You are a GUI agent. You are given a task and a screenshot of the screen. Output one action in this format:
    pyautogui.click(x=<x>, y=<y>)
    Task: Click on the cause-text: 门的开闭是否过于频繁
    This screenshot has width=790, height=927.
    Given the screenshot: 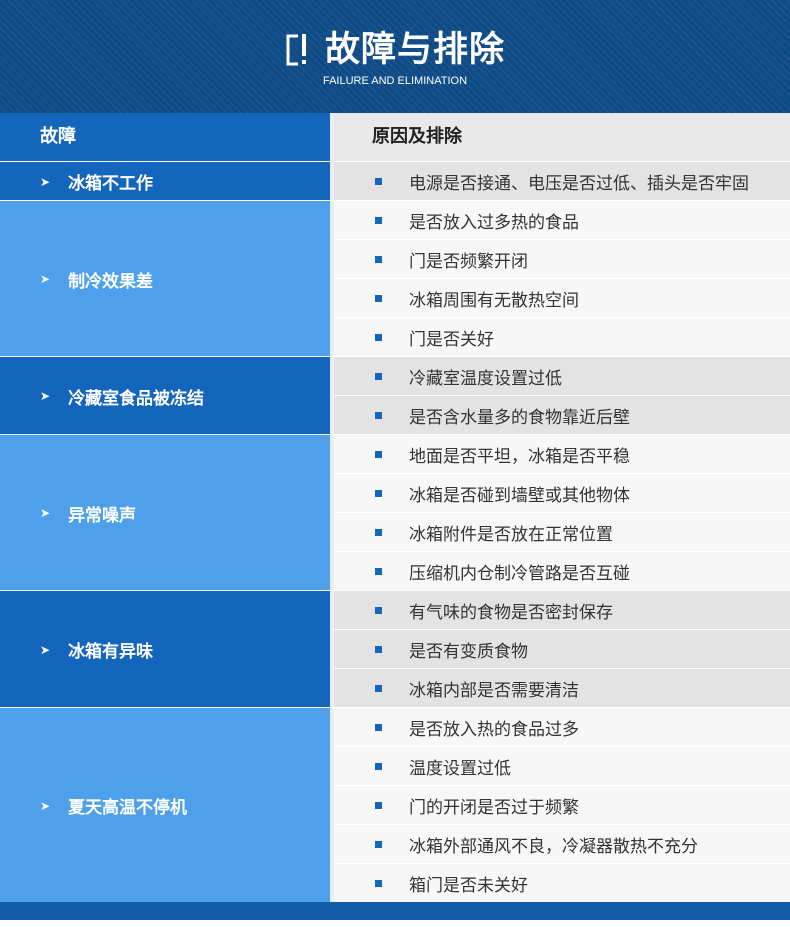 What is the action you would take?
    pyautogui.click(x=494, y=807)
    